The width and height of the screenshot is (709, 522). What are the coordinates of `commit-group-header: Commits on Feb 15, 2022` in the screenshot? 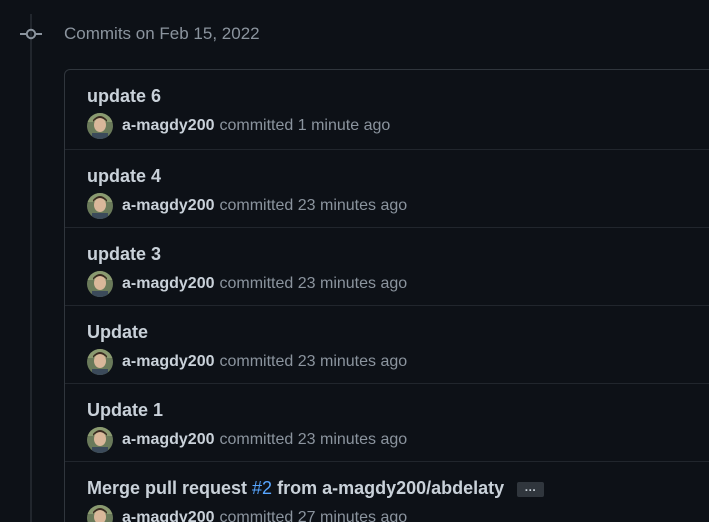 It's located at (162, 33).